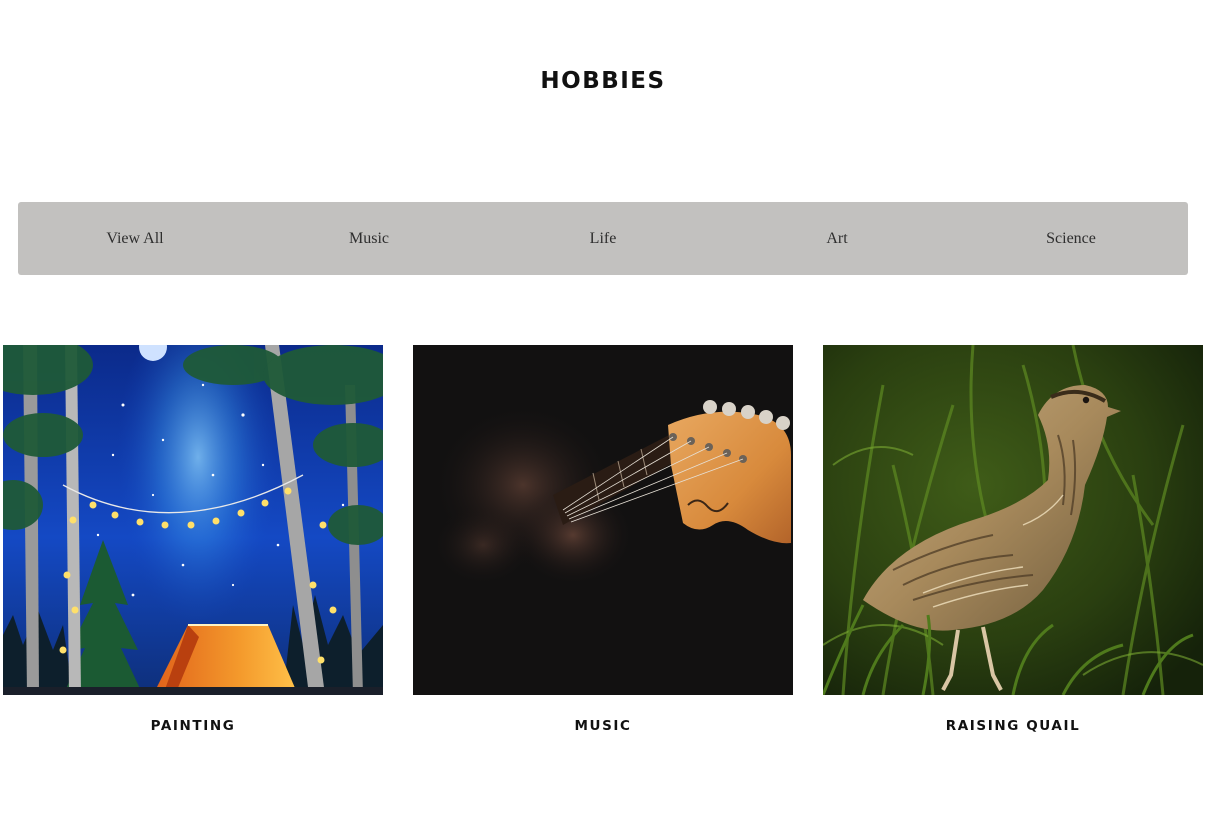 Image resolution: width=1210 pixels, height=818 pixels. What do you see at coordinates (603, 726) in the screenshot?
I see `card-title: MUSIC` at bounding box center [603, 726].